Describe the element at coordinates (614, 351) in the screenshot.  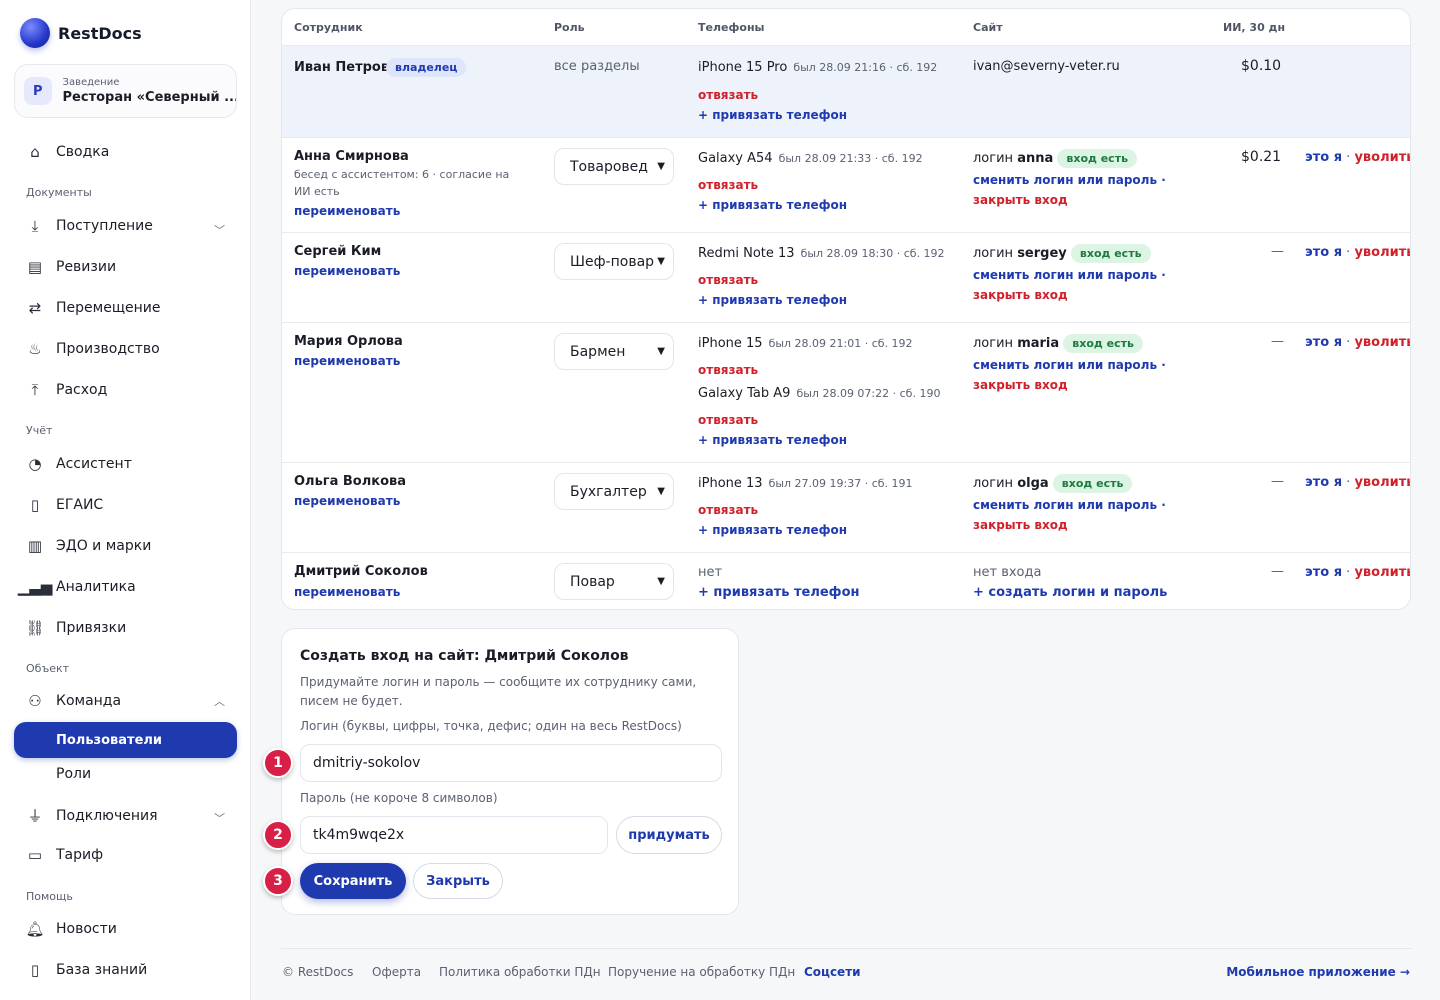
I see `role-select: Бармен ▼` at that location.